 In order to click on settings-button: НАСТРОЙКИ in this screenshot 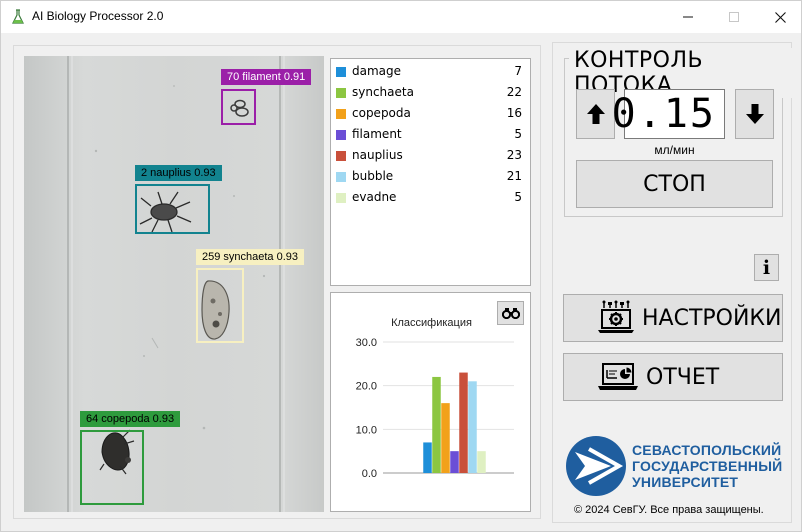, I will do `click(673, 318)`.